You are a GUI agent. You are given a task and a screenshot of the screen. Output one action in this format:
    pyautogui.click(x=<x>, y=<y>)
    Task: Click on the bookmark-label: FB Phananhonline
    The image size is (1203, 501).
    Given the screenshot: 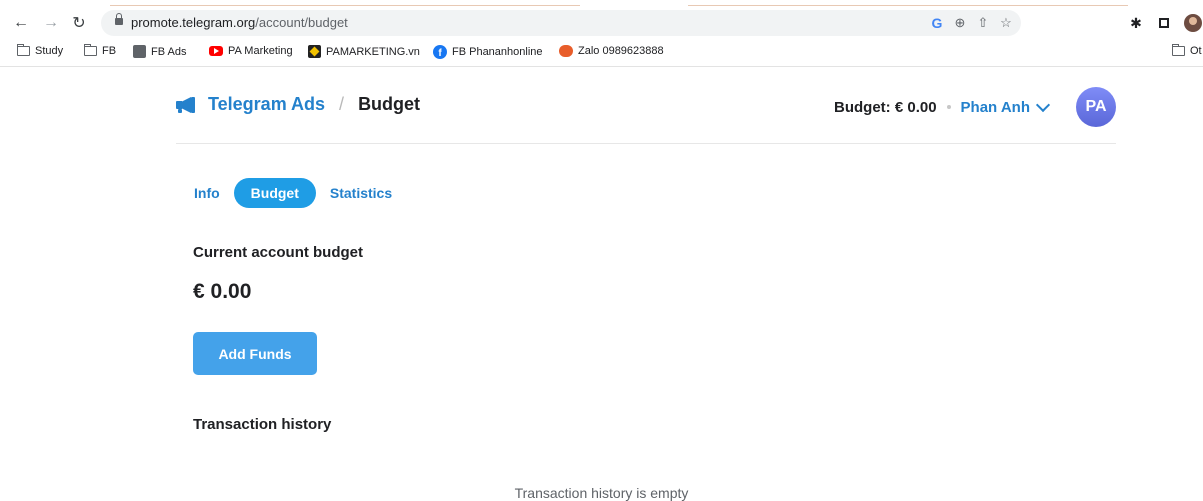 What is the action you would take?
    pyautogui.click(x=497, y=52)
    